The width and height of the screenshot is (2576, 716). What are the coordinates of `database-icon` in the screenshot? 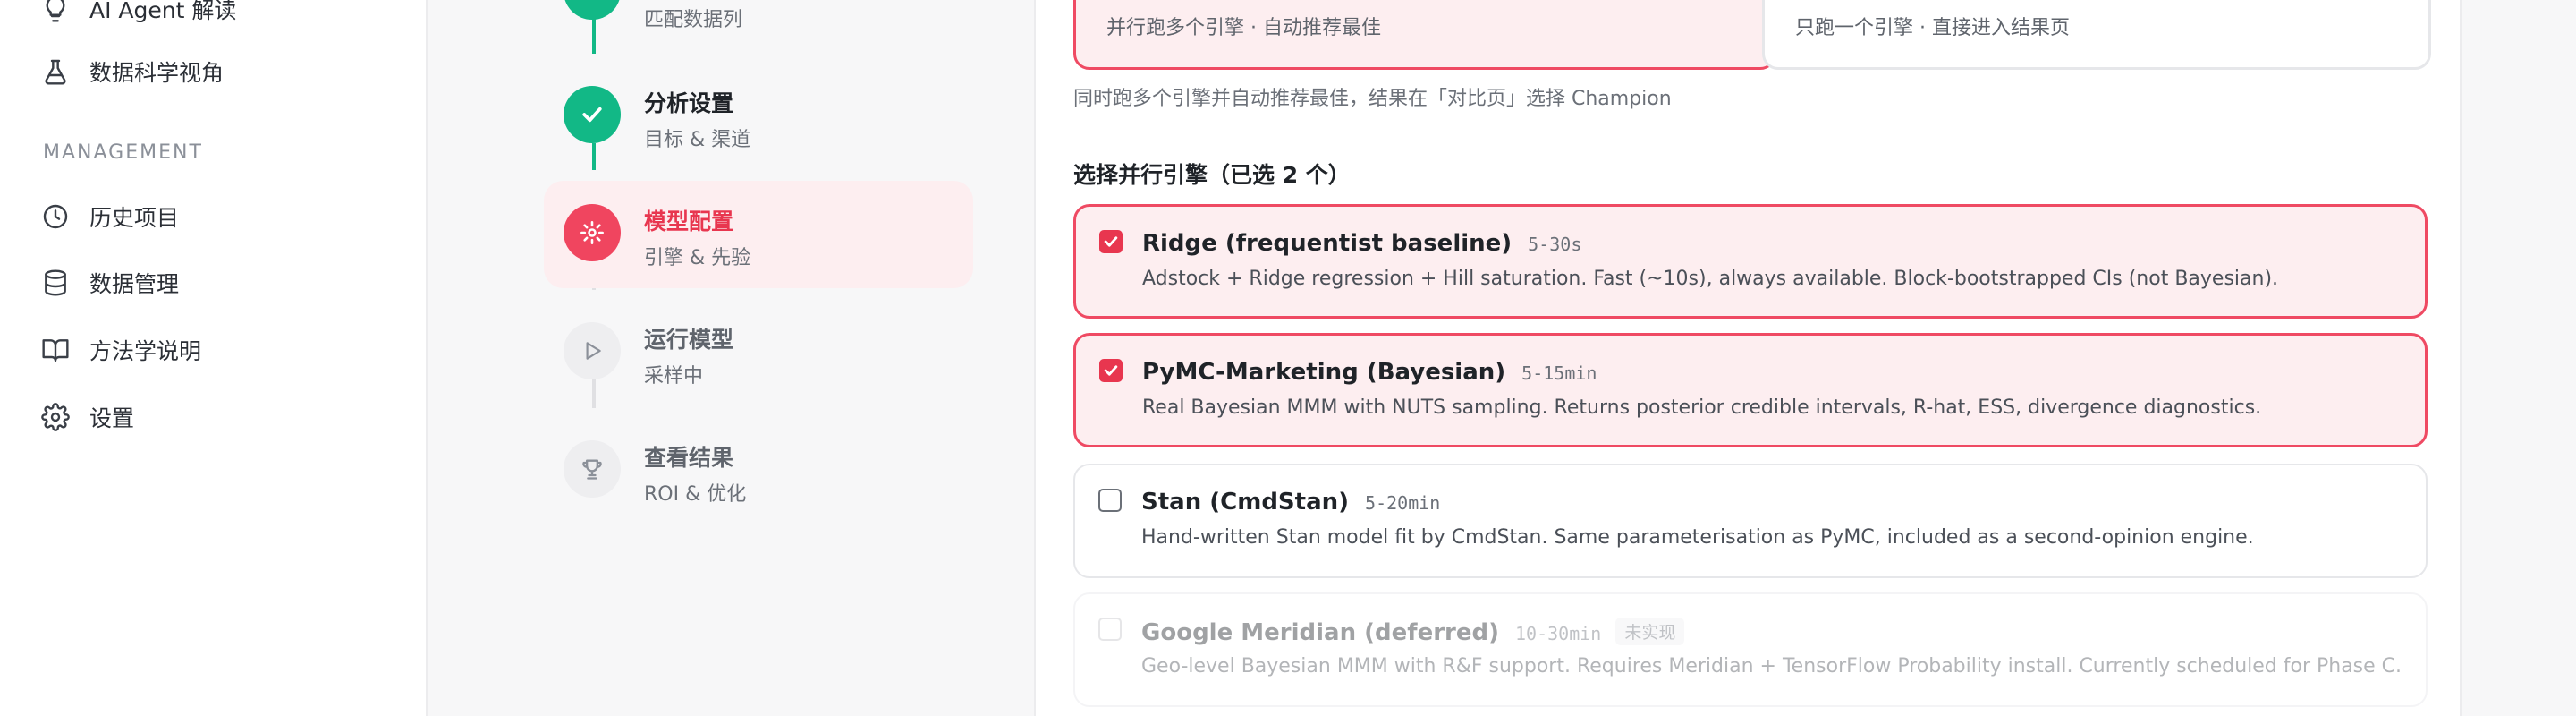 It's located at (55, 282).